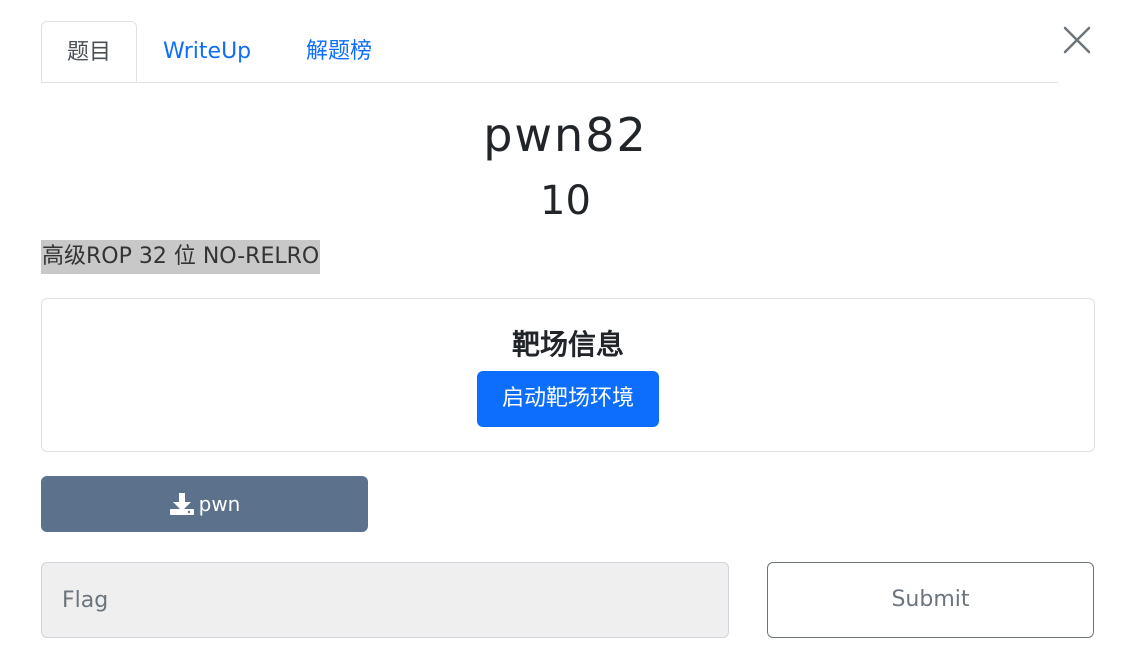 This screenshot has height=670, width=1131. Describe the element at coordinates (181, 257) in the screenshot. I see `challenge-description: 高级ROP 32 位 NO-RELRO` at that location.